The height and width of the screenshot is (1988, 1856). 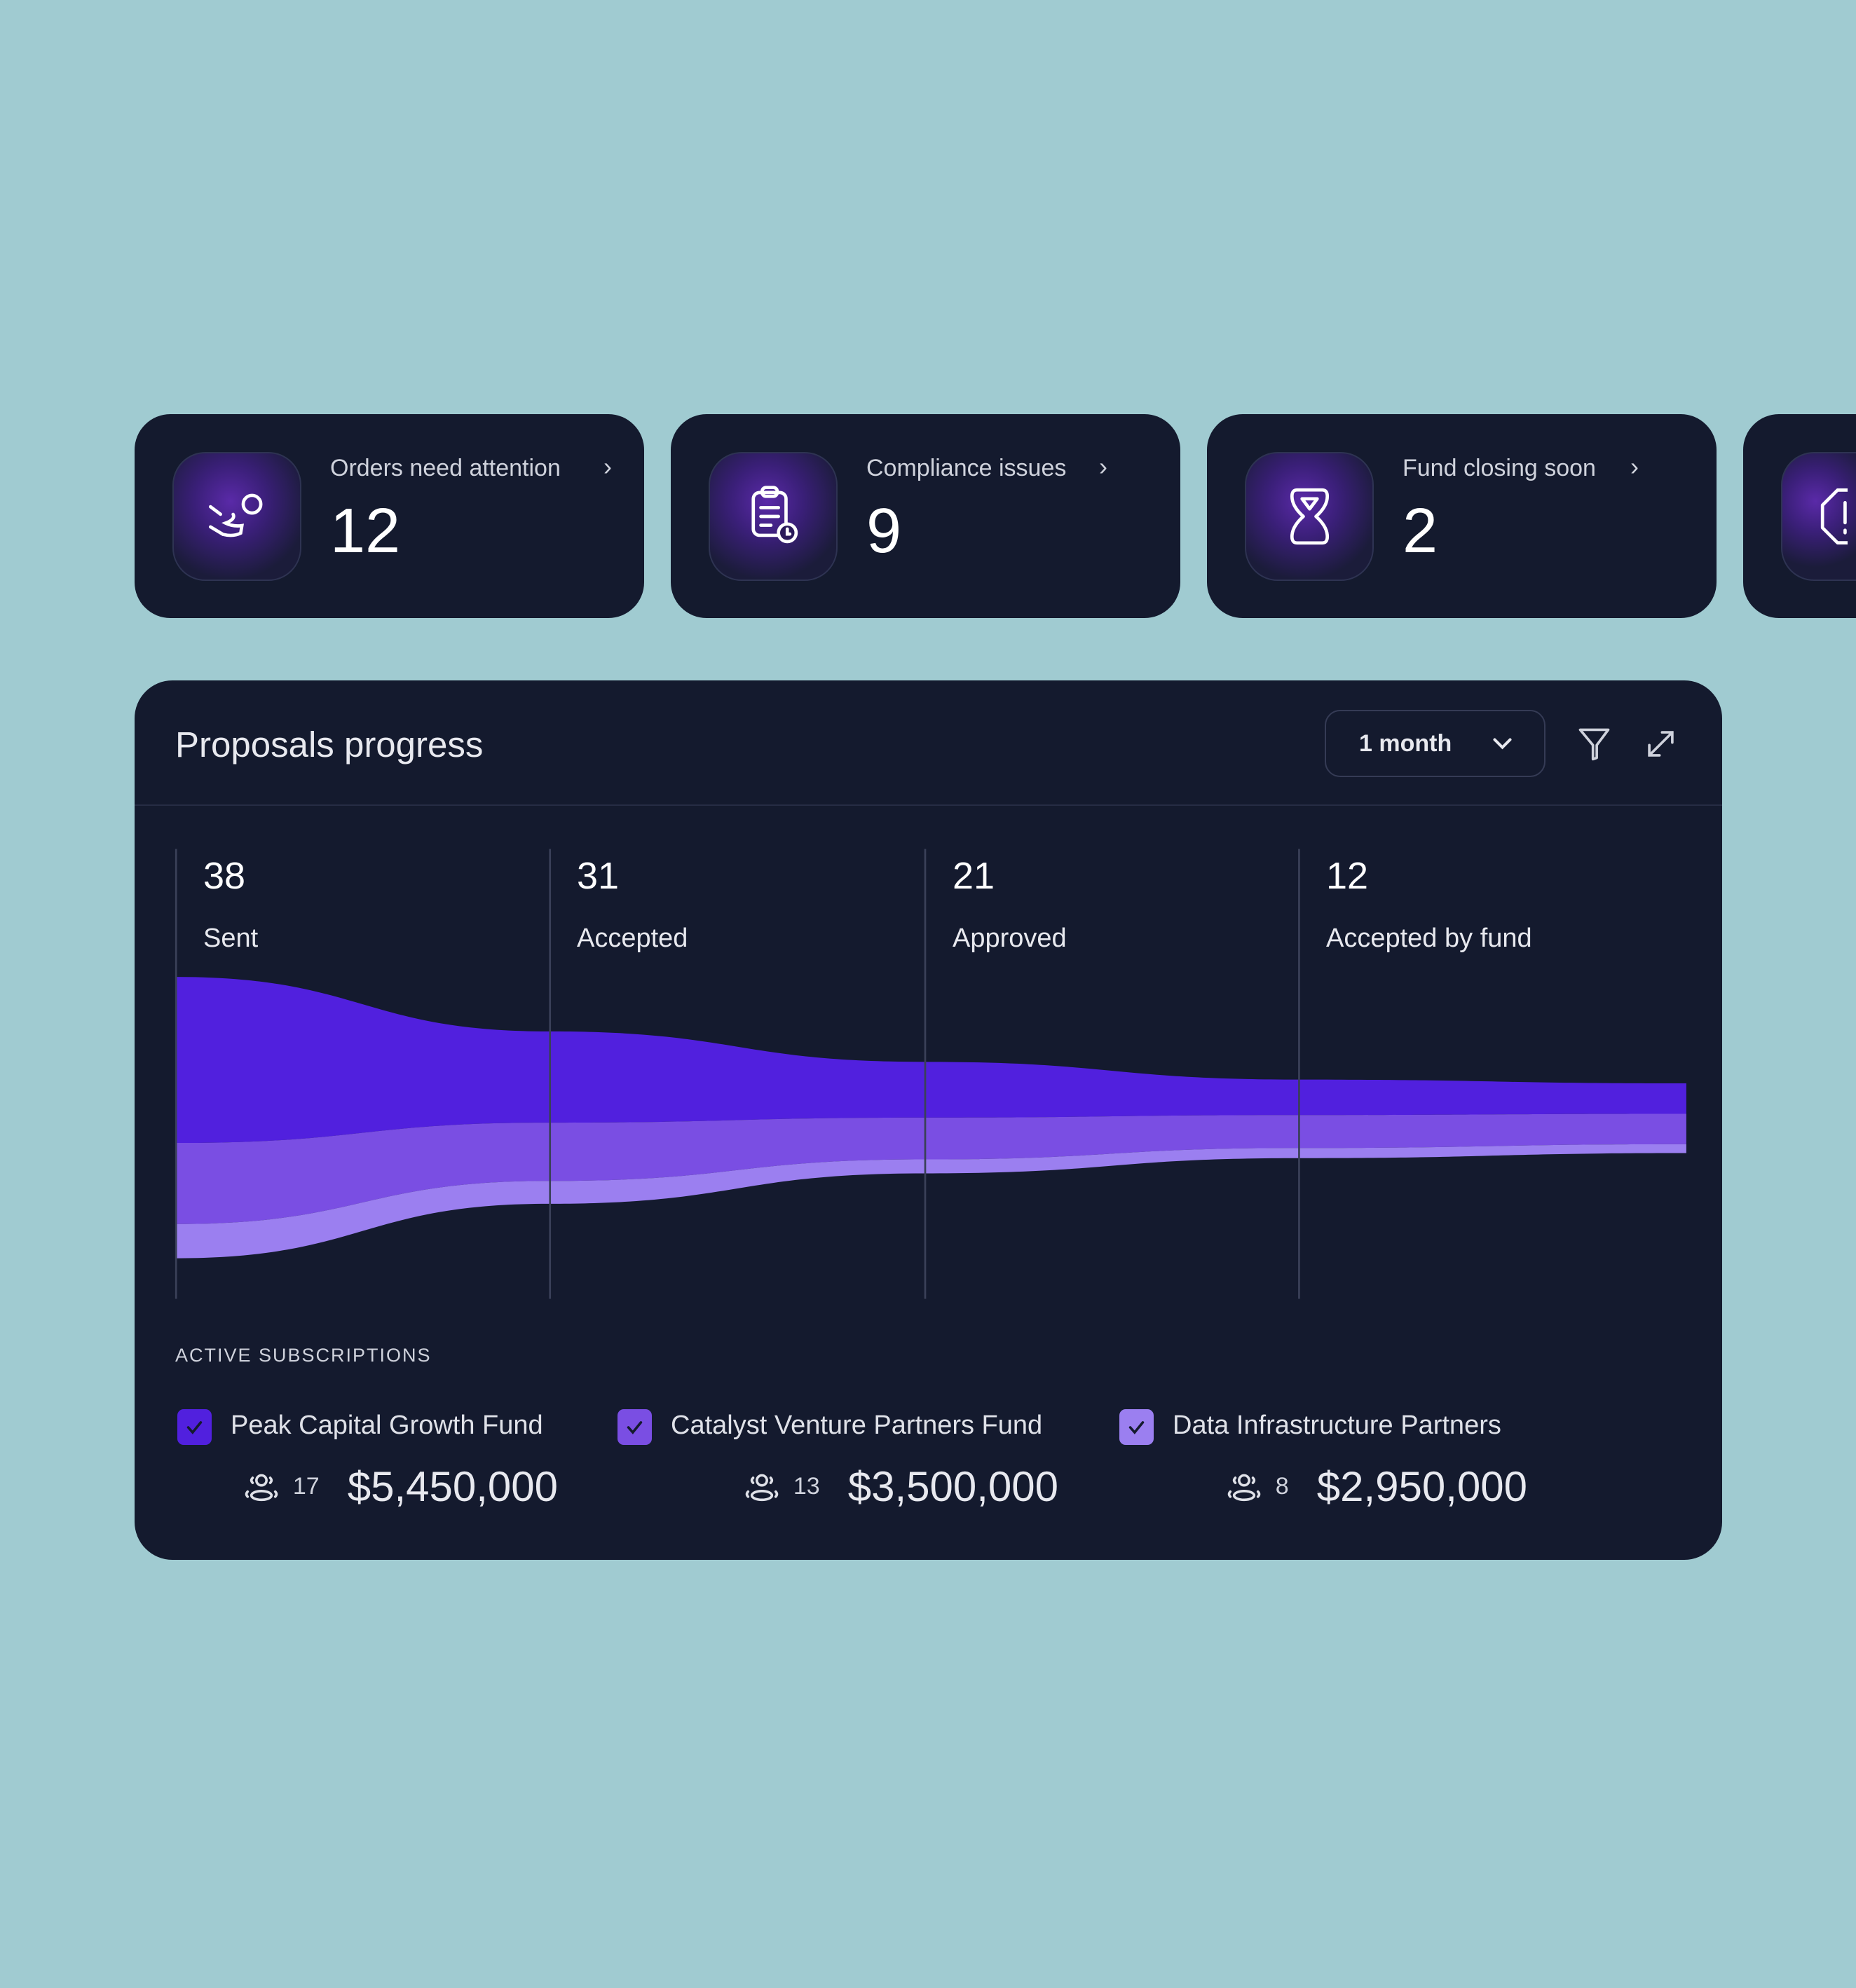 I want to click on fund-meta: 13 $3,500,000, so click(x=900, y=1486).